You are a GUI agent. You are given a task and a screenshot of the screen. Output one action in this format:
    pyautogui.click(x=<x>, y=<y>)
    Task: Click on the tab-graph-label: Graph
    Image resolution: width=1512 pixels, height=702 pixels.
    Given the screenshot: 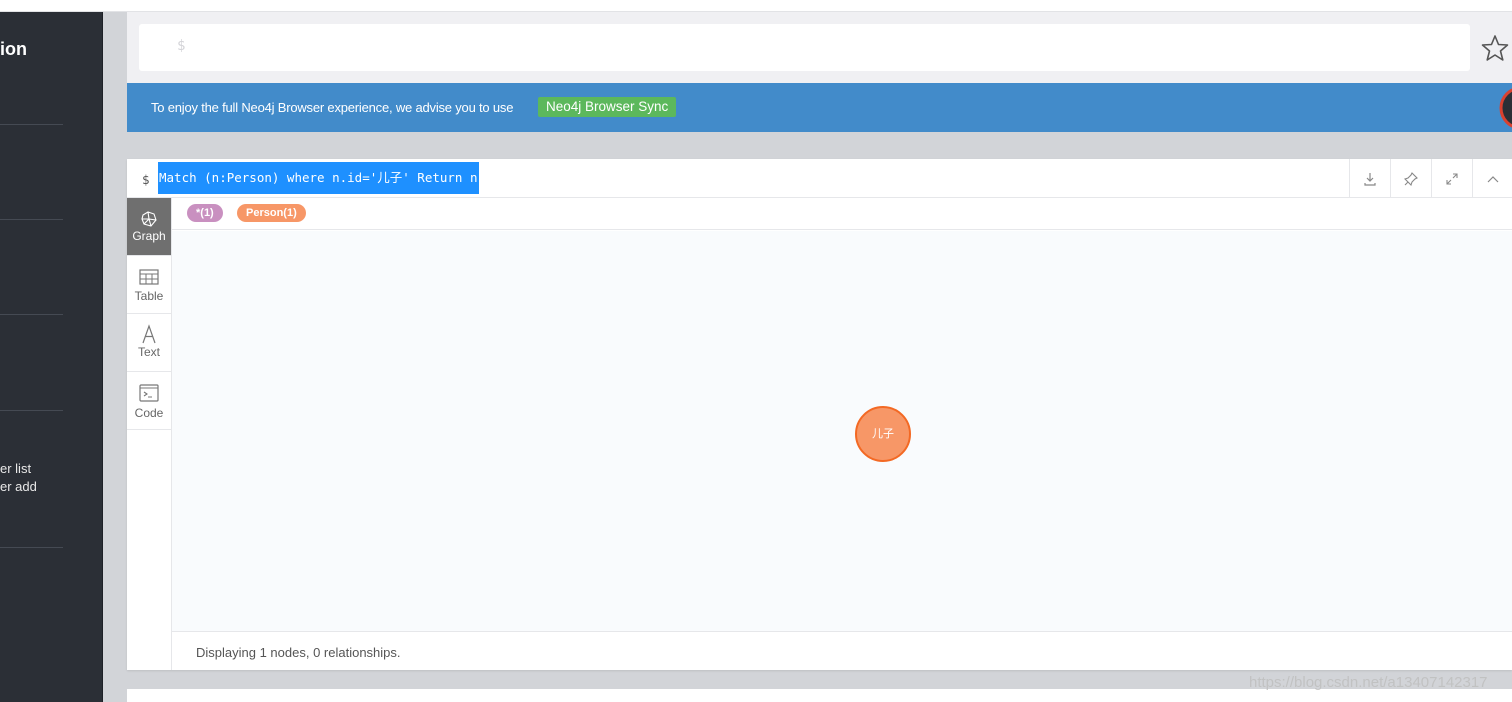 What is the action you would take?
    pyautogui.click(x=149, y=236)
    